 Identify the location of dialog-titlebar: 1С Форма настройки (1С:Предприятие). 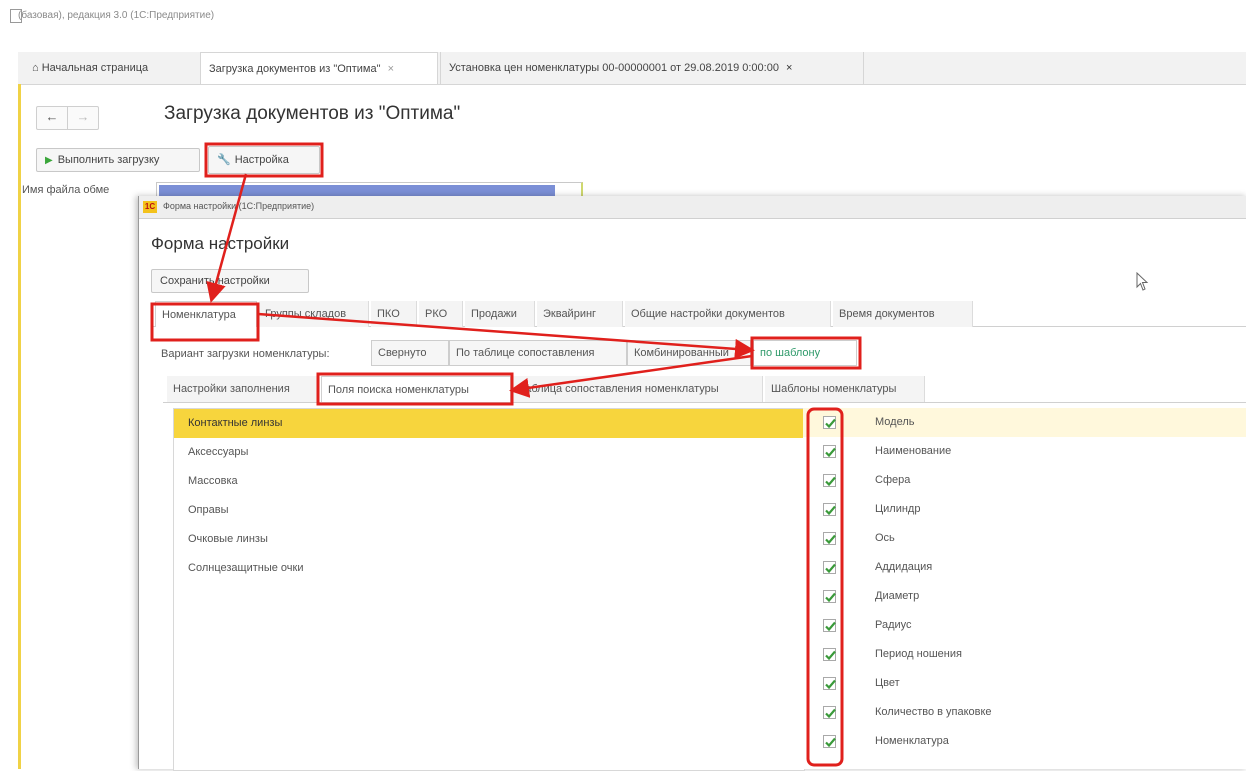
(692, 207).